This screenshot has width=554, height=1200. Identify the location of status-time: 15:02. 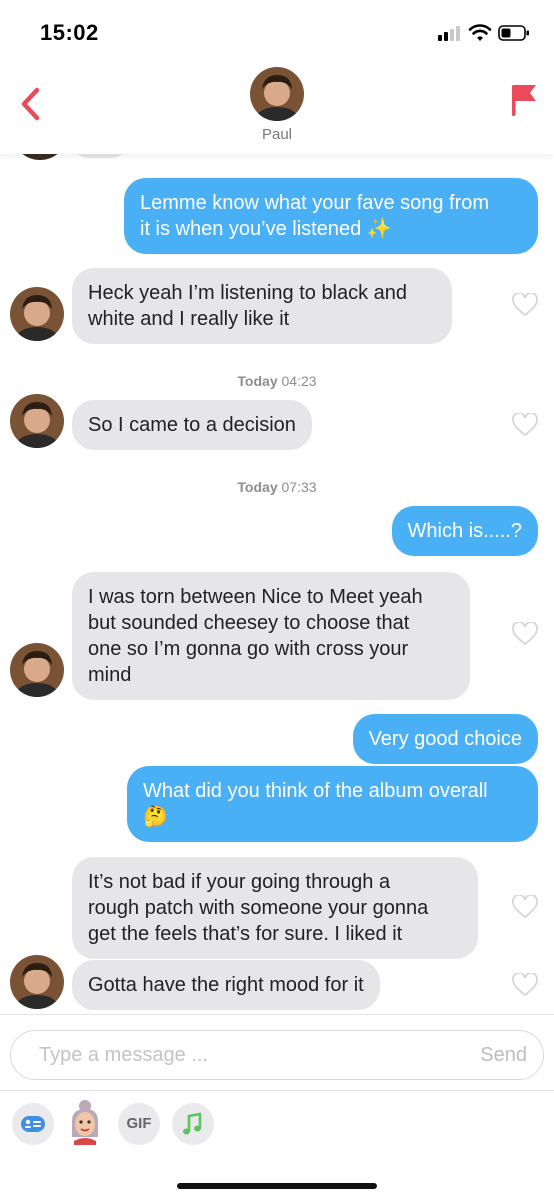
(69, 32).